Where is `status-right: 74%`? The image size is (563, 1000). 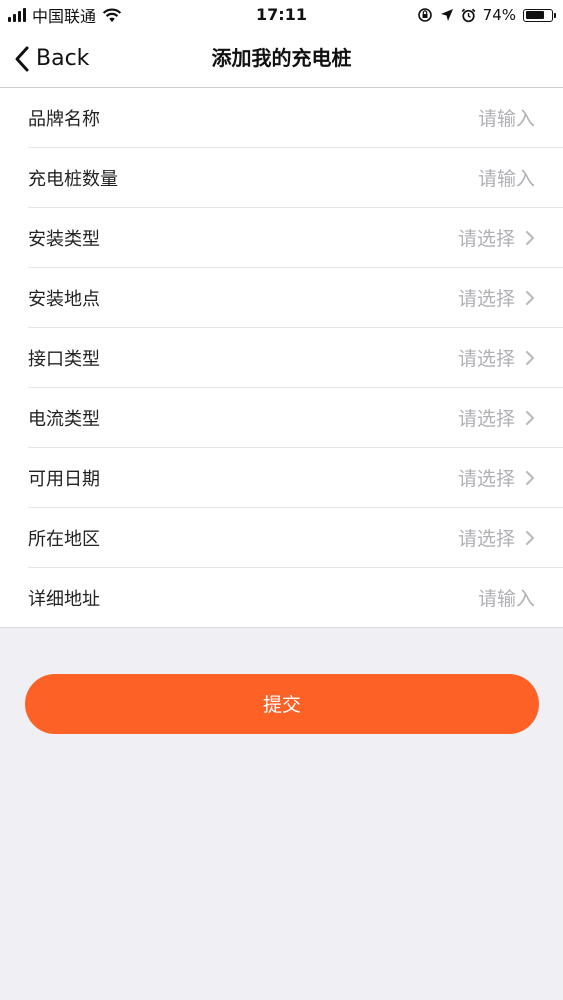 status-right: 74% is located at coordinates (486, 15).